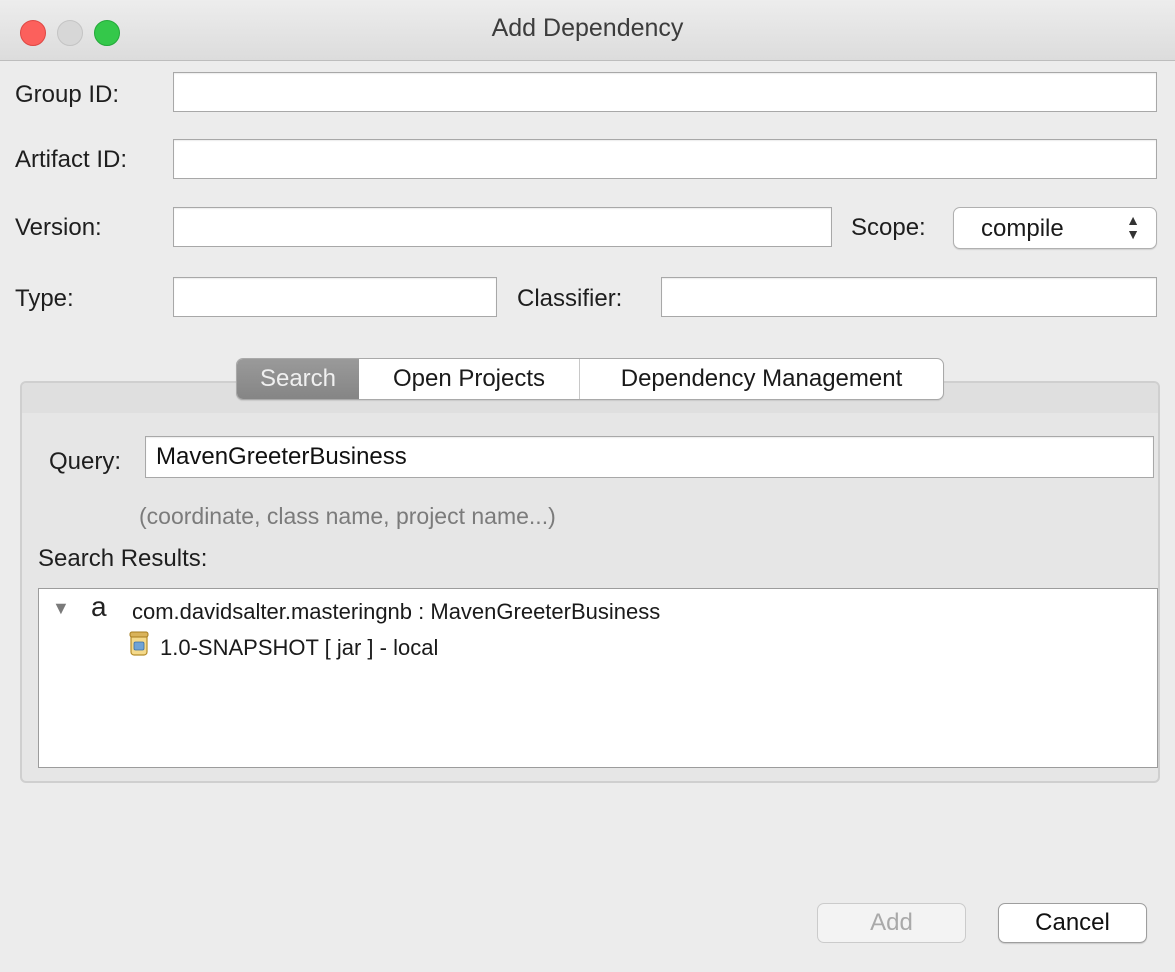 The image size is (1175, 972). Describe the element at coordinates (99, 606) in the screenshot. I see `artifact-icon: a` at that location.